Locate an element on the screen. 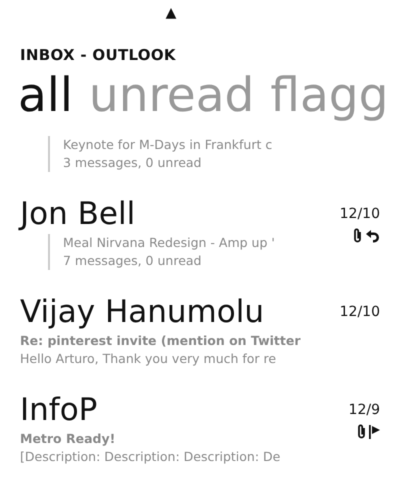  reply-arrow-icon is located at coordinates (372, 235).